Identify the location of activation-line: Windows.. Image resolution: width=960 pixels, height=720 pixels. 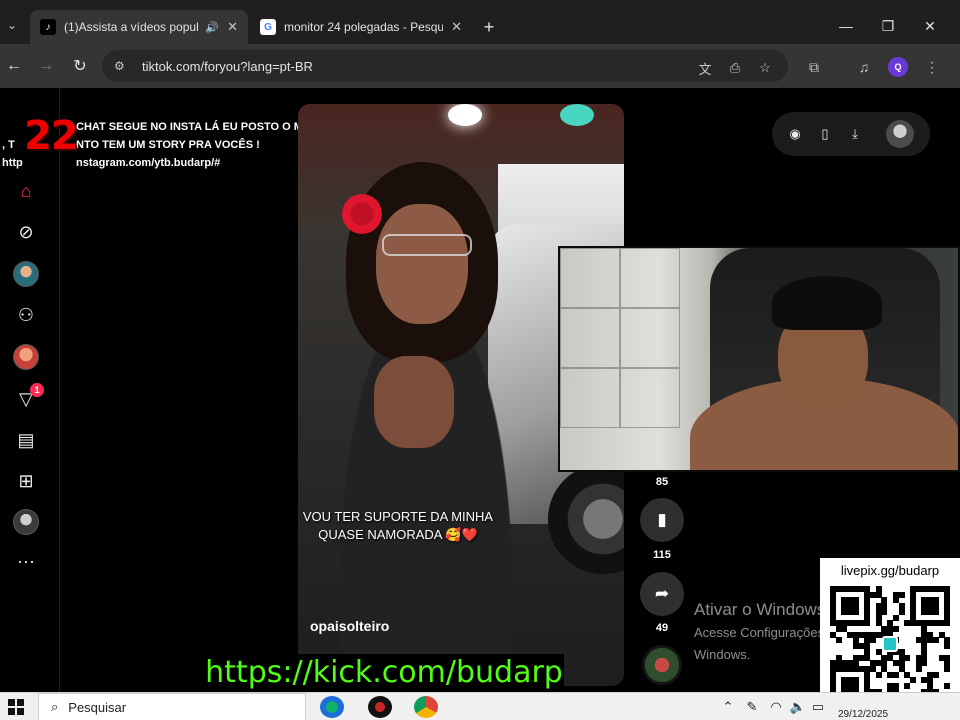
(722, 654).